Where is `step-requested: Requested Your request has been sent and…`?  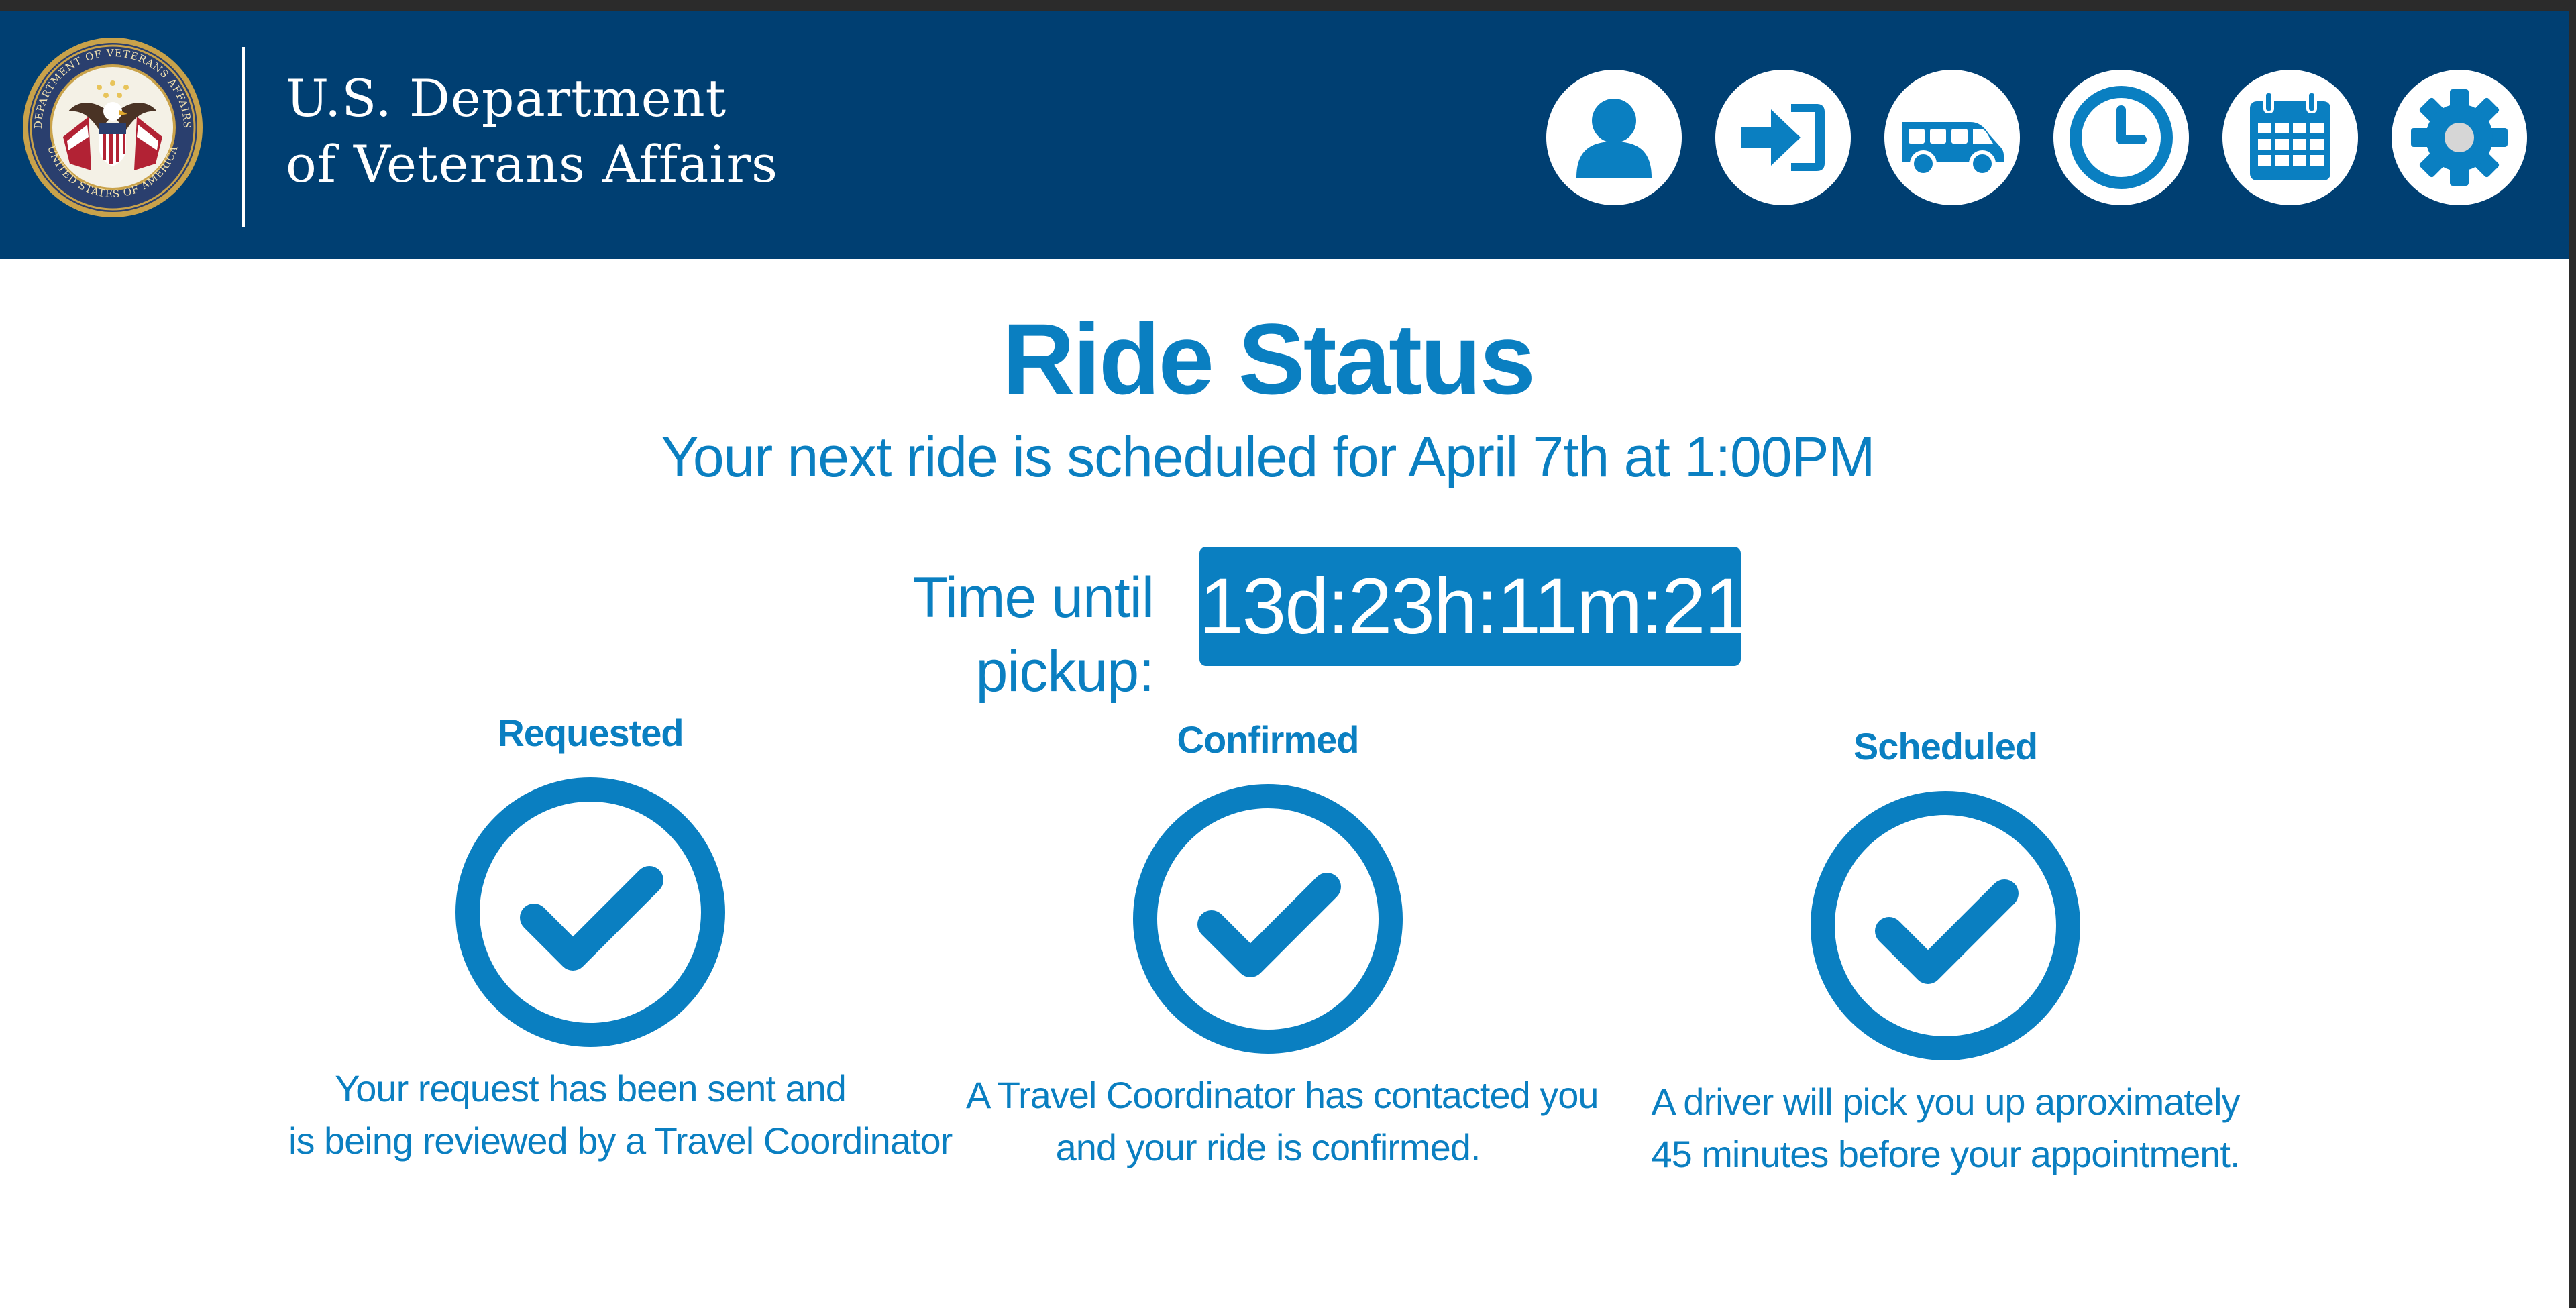 step-requested: Requested Your request has been sent and… is located at coordinates (620, 938).